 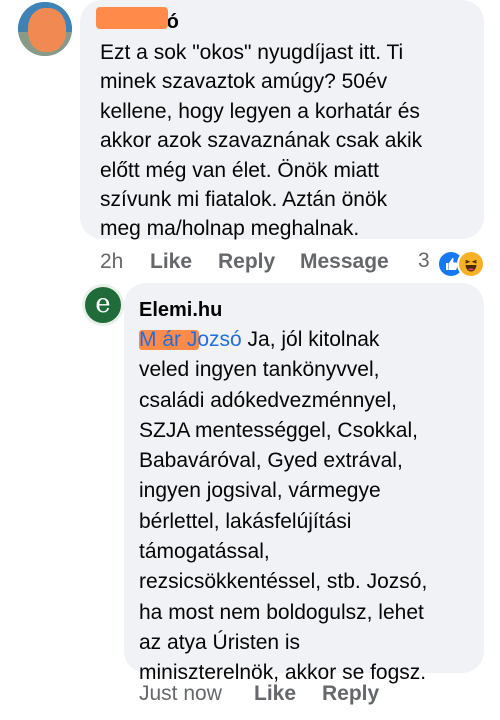 I want to click on reaction-count: 3, so click(x=424, y=261).